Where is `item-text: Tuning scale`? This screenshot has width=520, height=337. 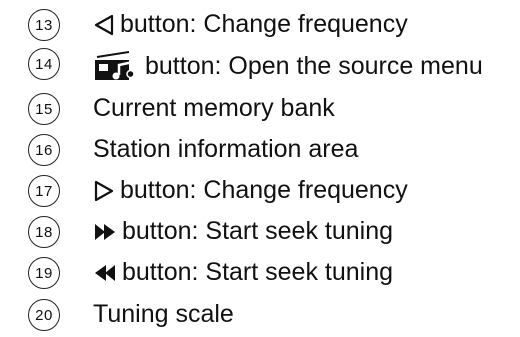 item-text: Tuning scale is located at coordinates (163, 314).